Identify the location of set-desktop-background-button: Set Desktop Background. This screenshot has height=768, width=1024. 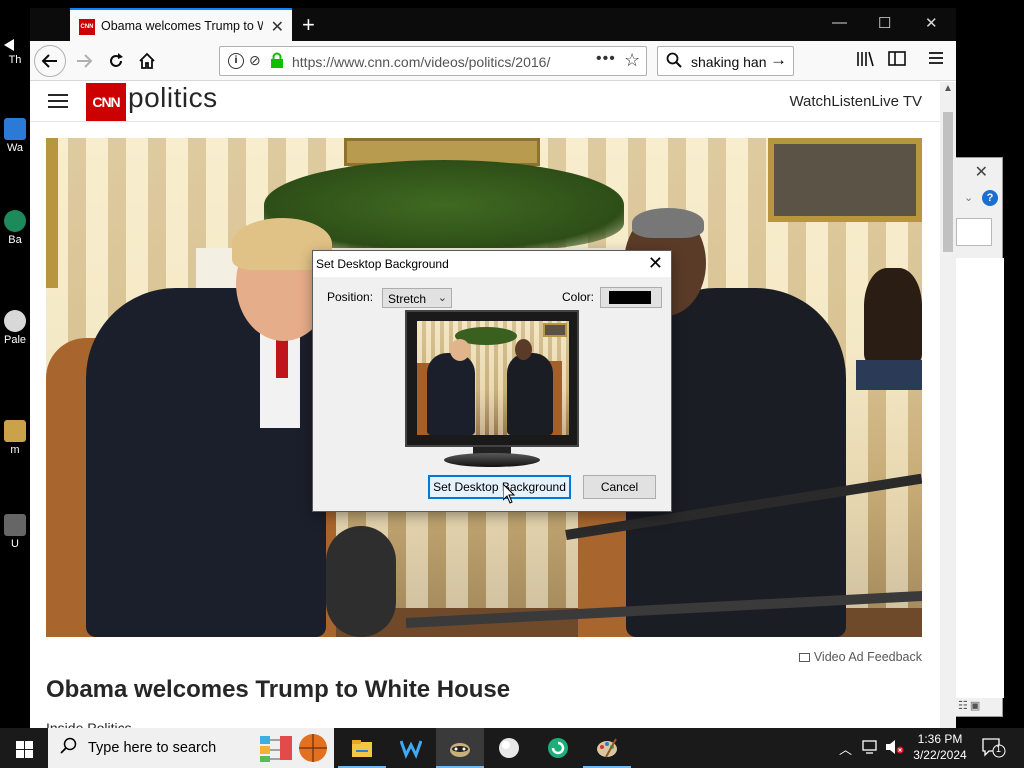
(499, 487).